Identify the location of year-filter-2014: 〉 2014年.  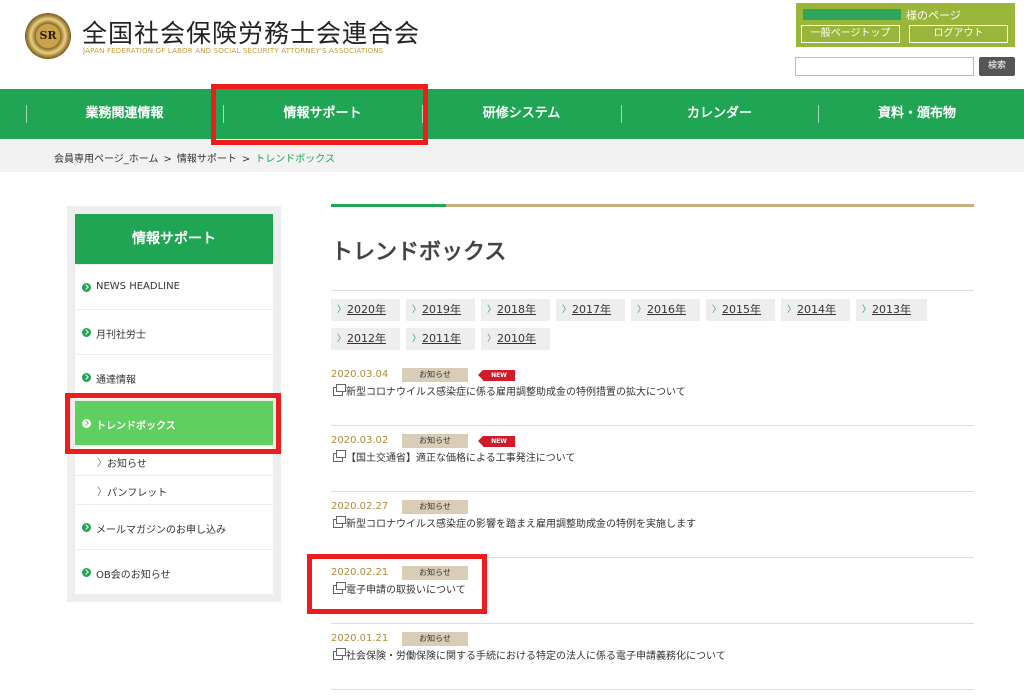
(815, 310).